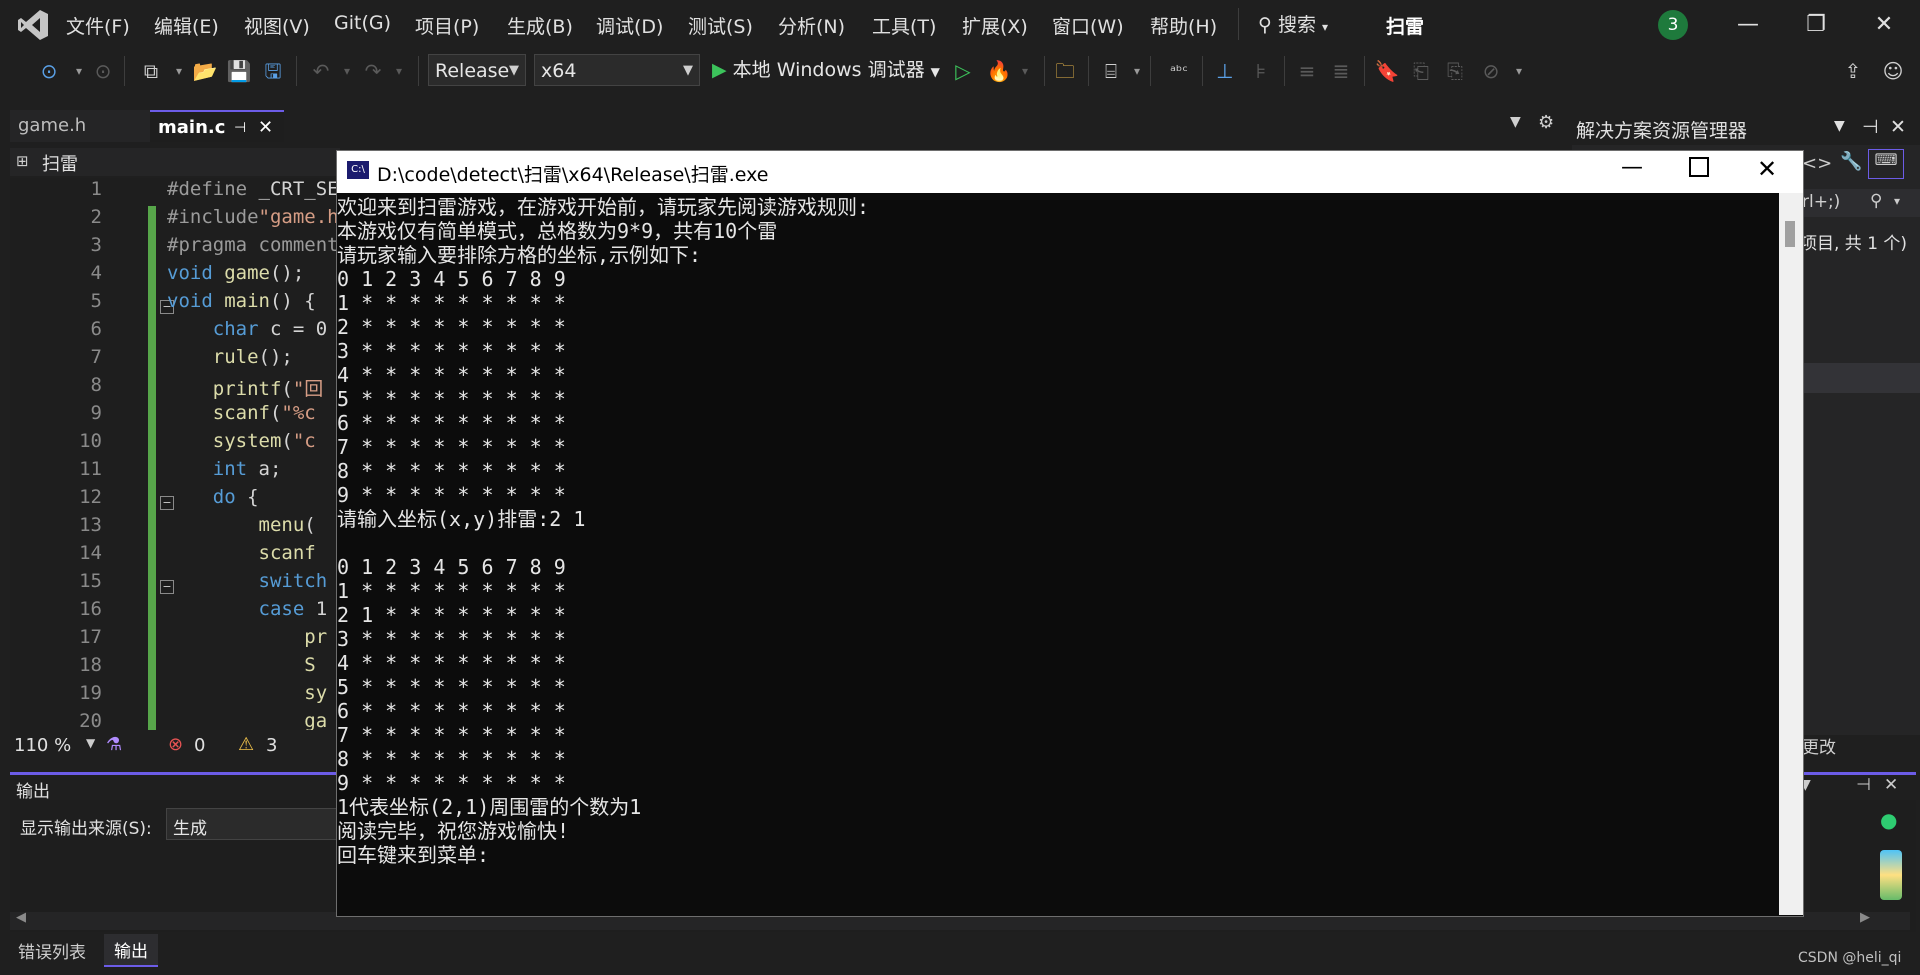 This screenshot has width=1920, height=975. I want to click on warning-count: 3, so click(271, 745).